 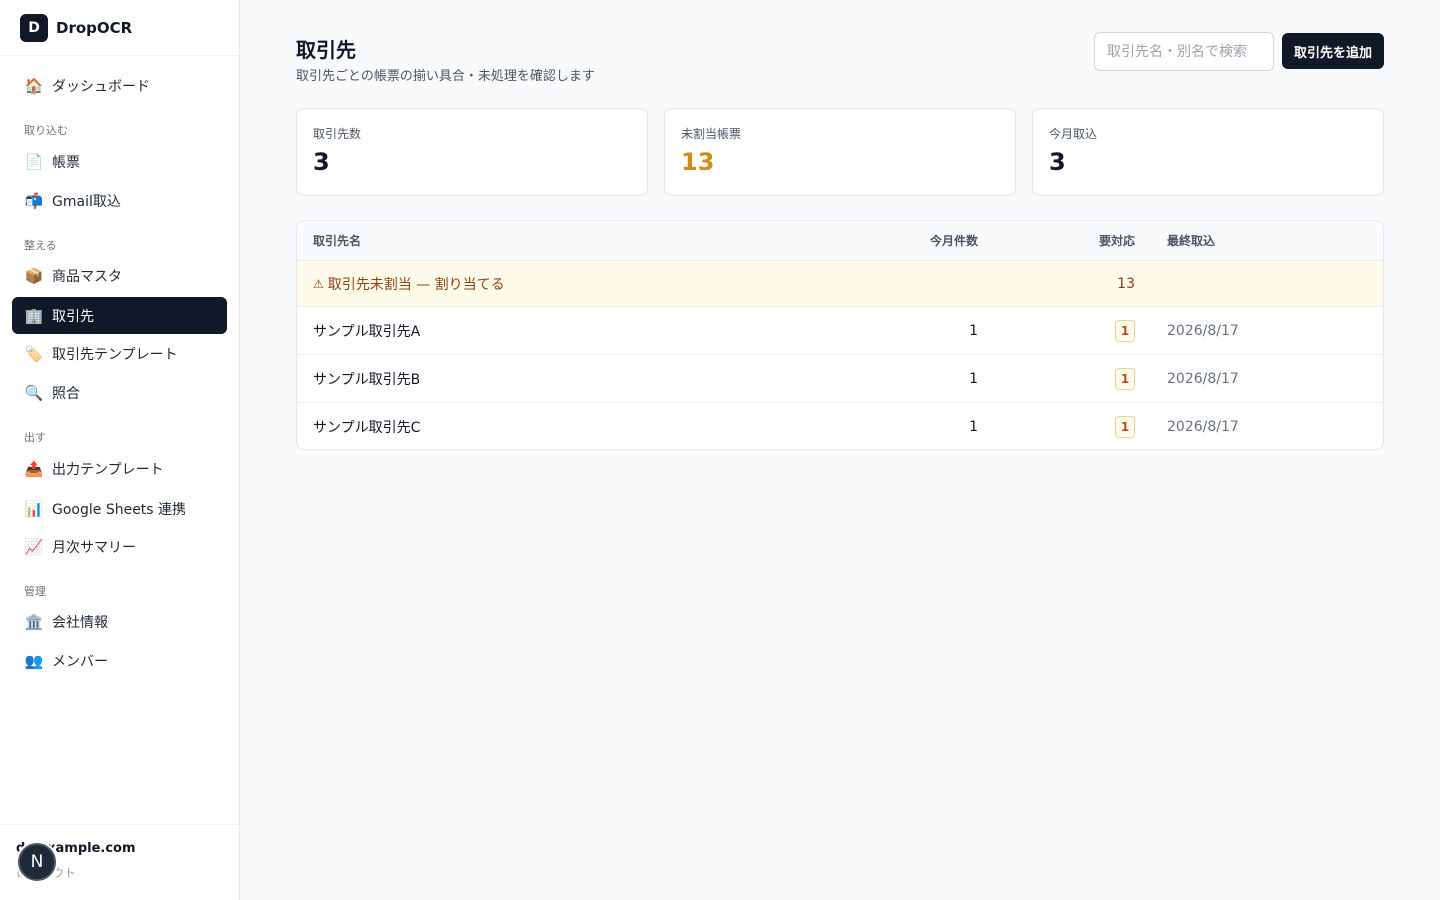 What do you see at coordinates (1073, 134) in the screenshot?
I see `stat-label: 今月取込` at bounding box center [1073, 134].